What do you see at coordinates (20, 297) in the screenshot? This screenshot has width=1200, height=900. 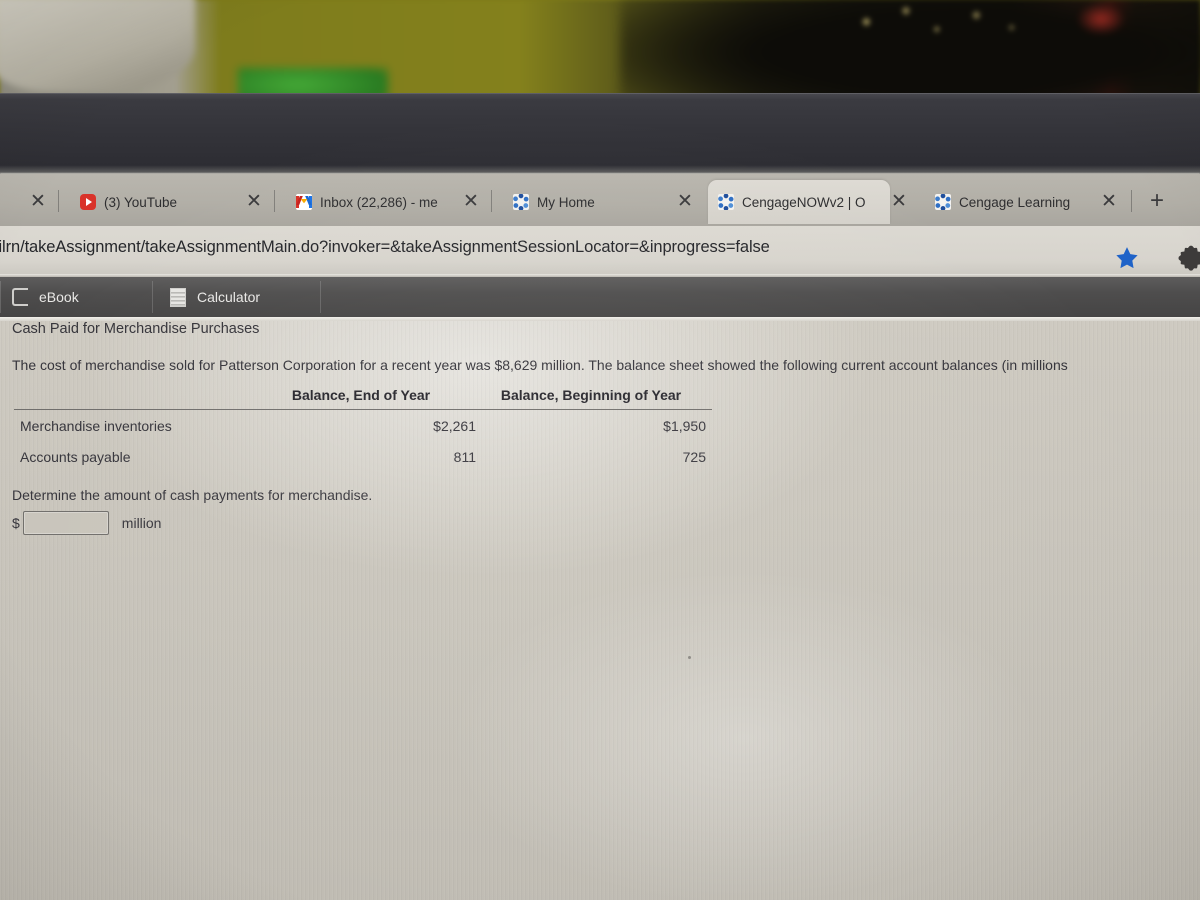 I see `book-icon` at bounding box center [20, 297].